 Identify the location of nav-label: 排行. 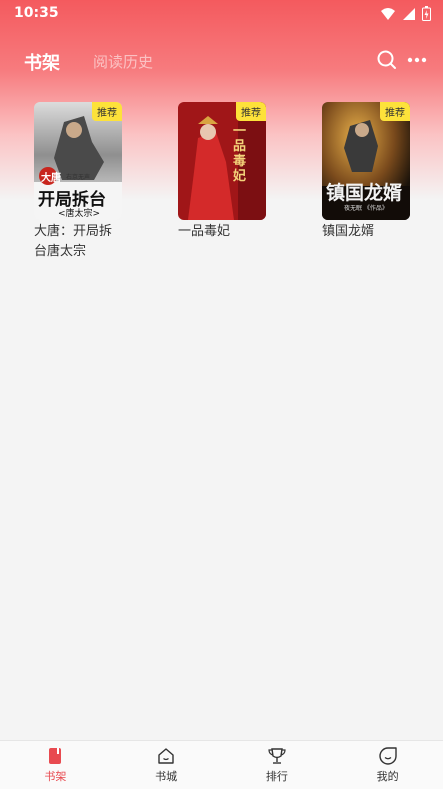
(276, 776).